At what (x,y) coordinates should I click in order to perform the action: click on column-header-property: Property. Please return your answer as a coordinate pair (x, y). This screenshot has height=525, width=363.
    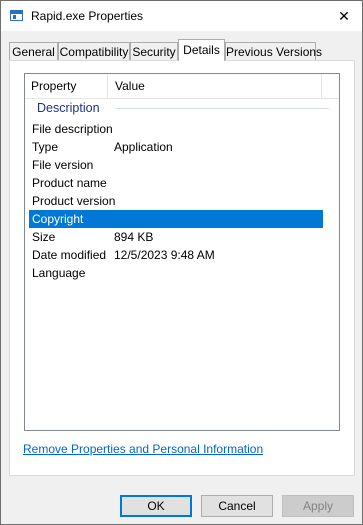
    Looking at the image, I should click on (50, 86).